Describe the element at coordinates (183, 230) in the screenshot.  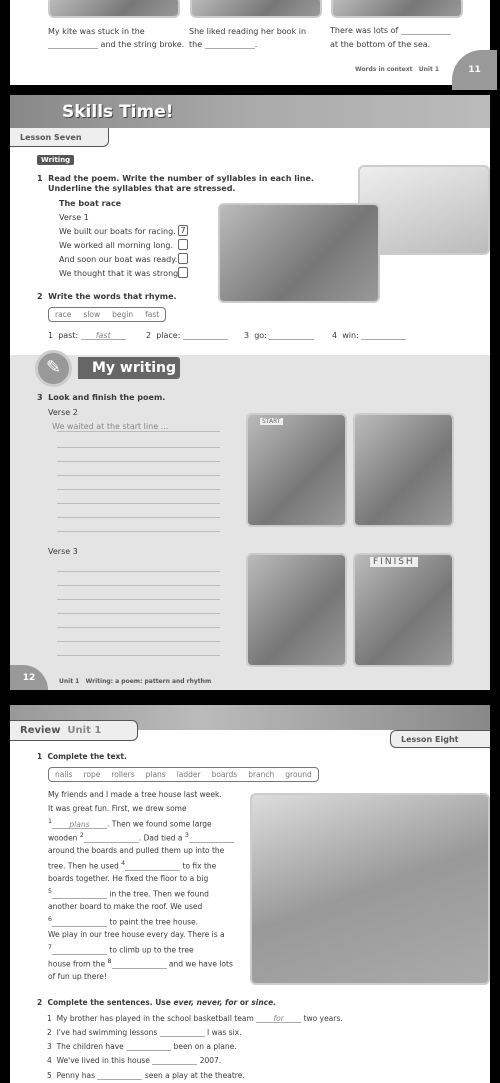
I see `syllable-box: 7` at that location.